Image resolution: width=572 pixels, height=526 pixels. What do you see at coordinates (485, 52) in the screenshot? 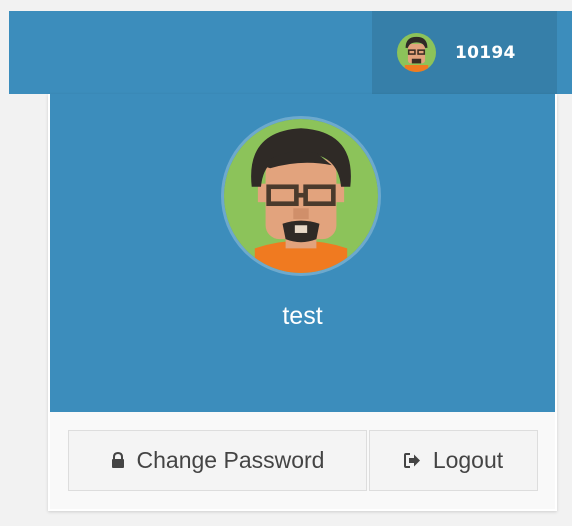
I see `user-id-label: 10194` at bounding box center [485, 52].